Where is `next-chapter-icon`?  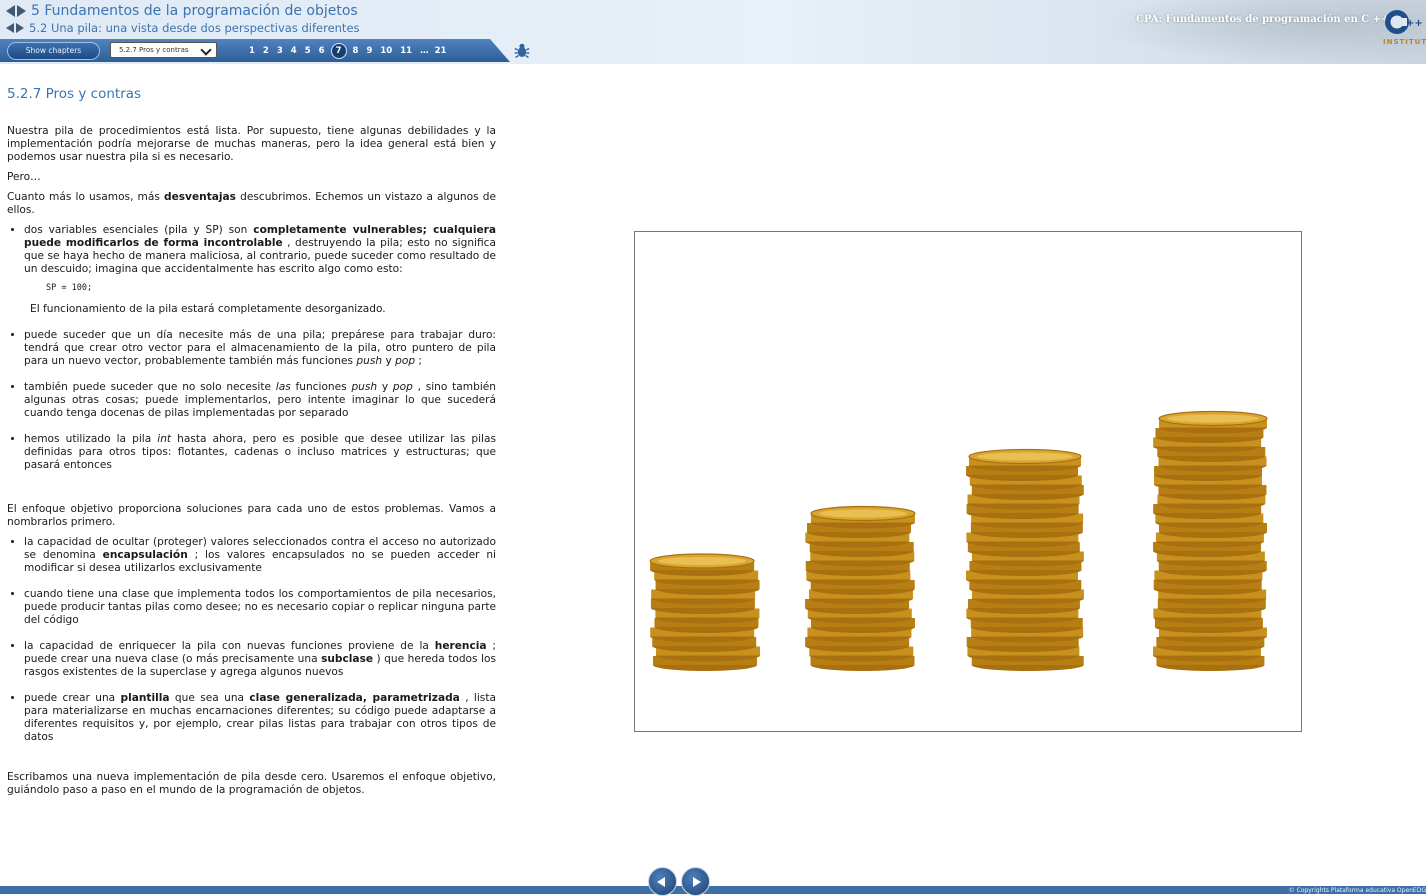 next-chapter-icon is located at coordinates (21, 11).